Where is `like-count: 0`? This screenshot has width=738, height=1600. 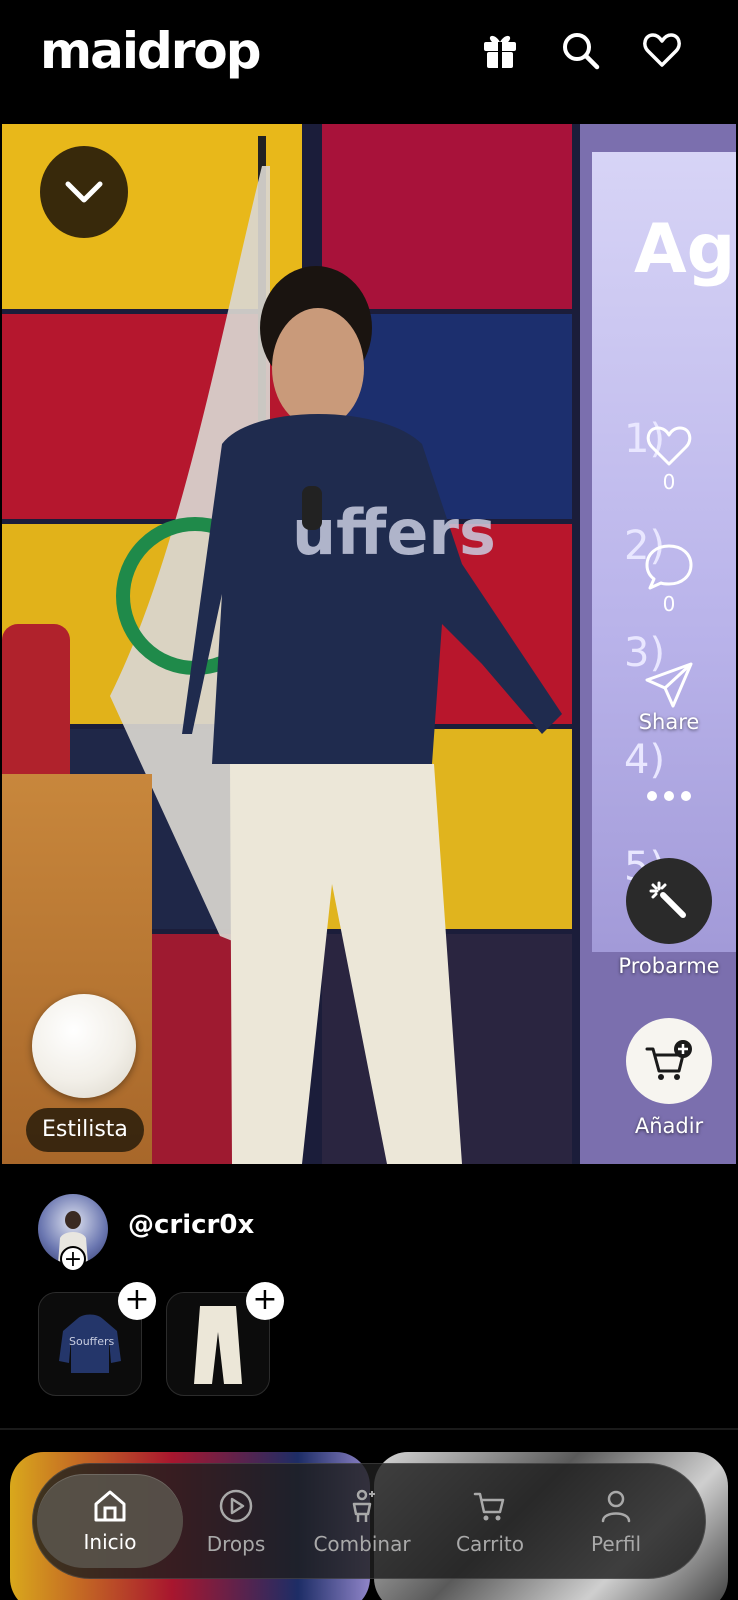
like-count: 0 is located at coordinates (669, 482).